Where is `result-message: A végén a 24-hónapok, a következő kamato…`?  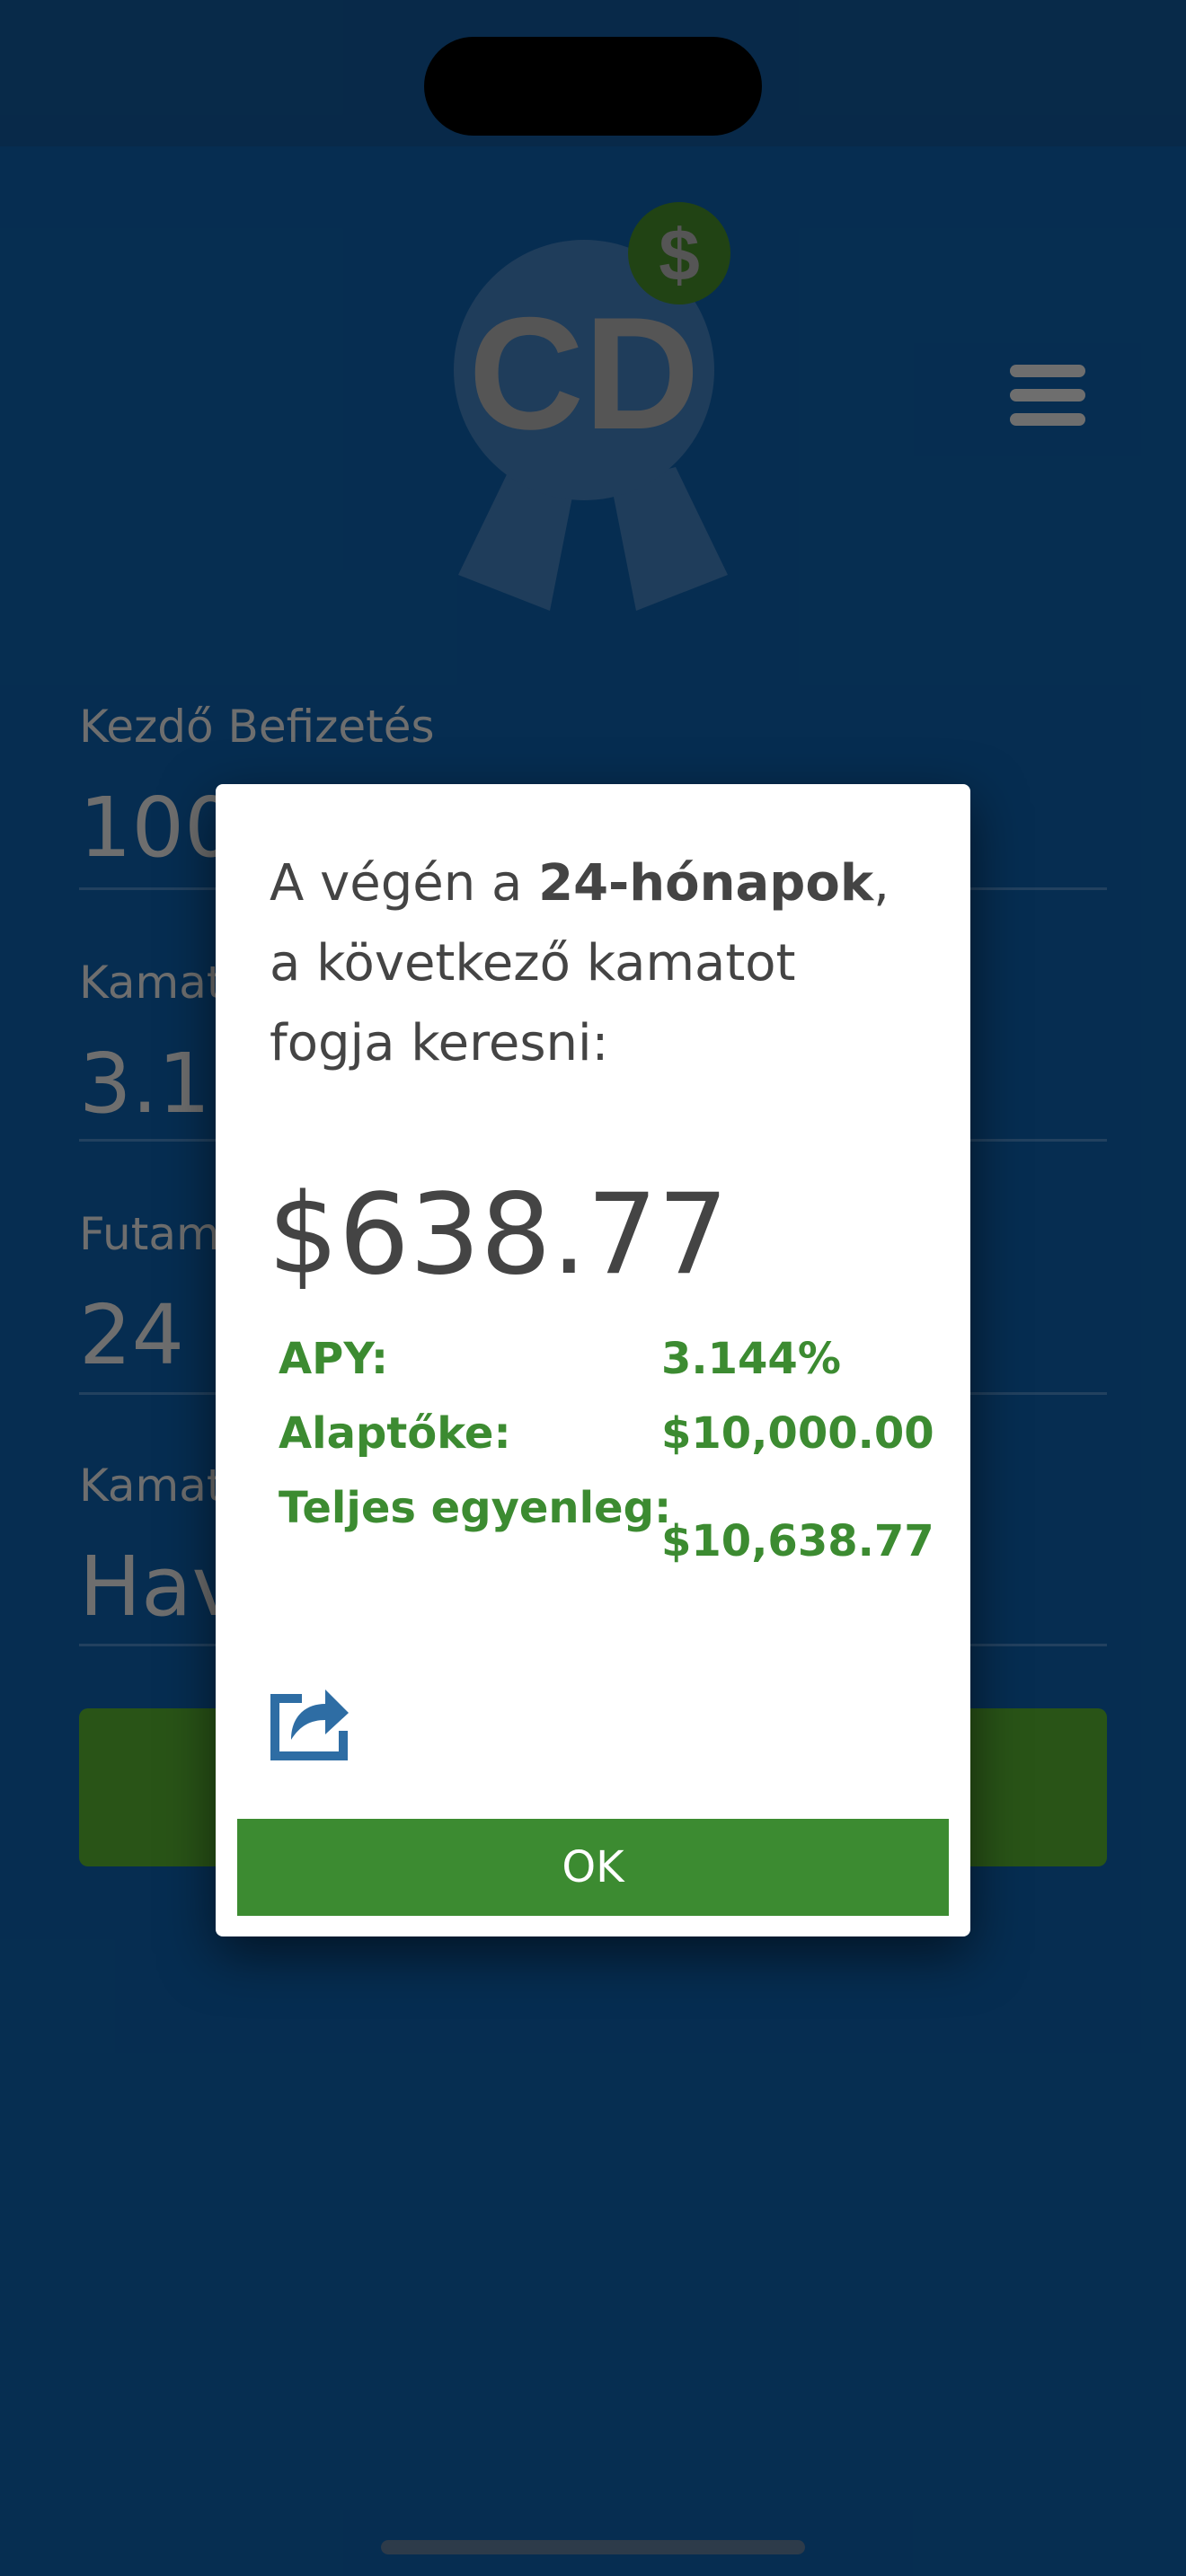 result-message: A végén a 24-hónapok, a következő kamato… is located at coordinates (602, 963).